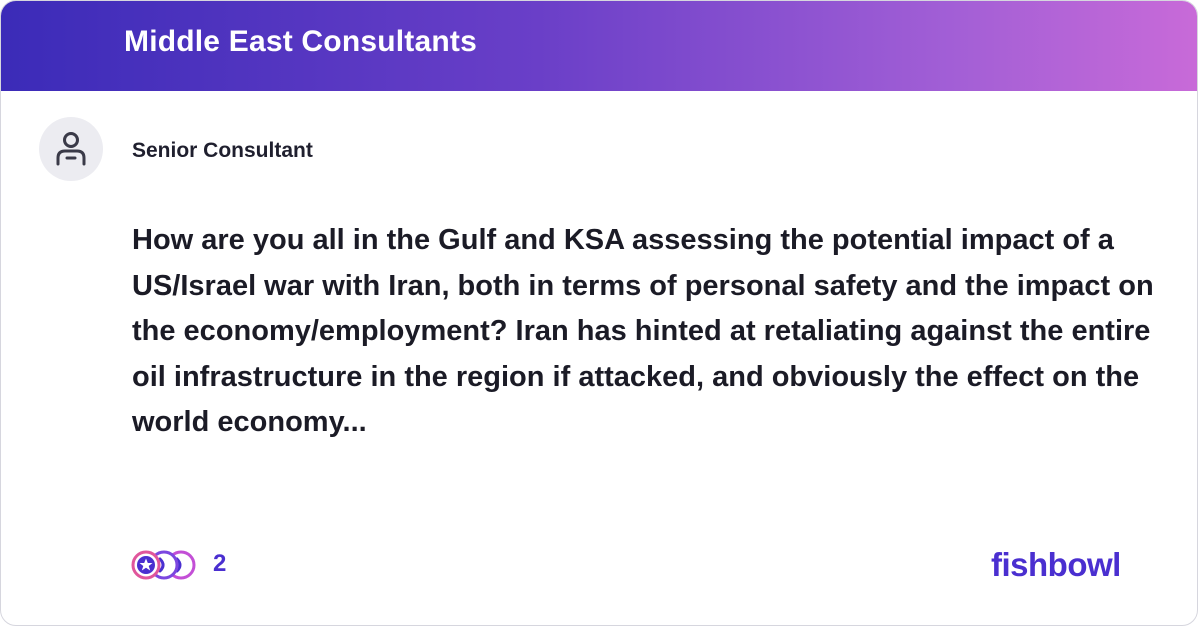 This screenshot has height=628, width=1200. I want to click on user-icon, so click(71, 149).